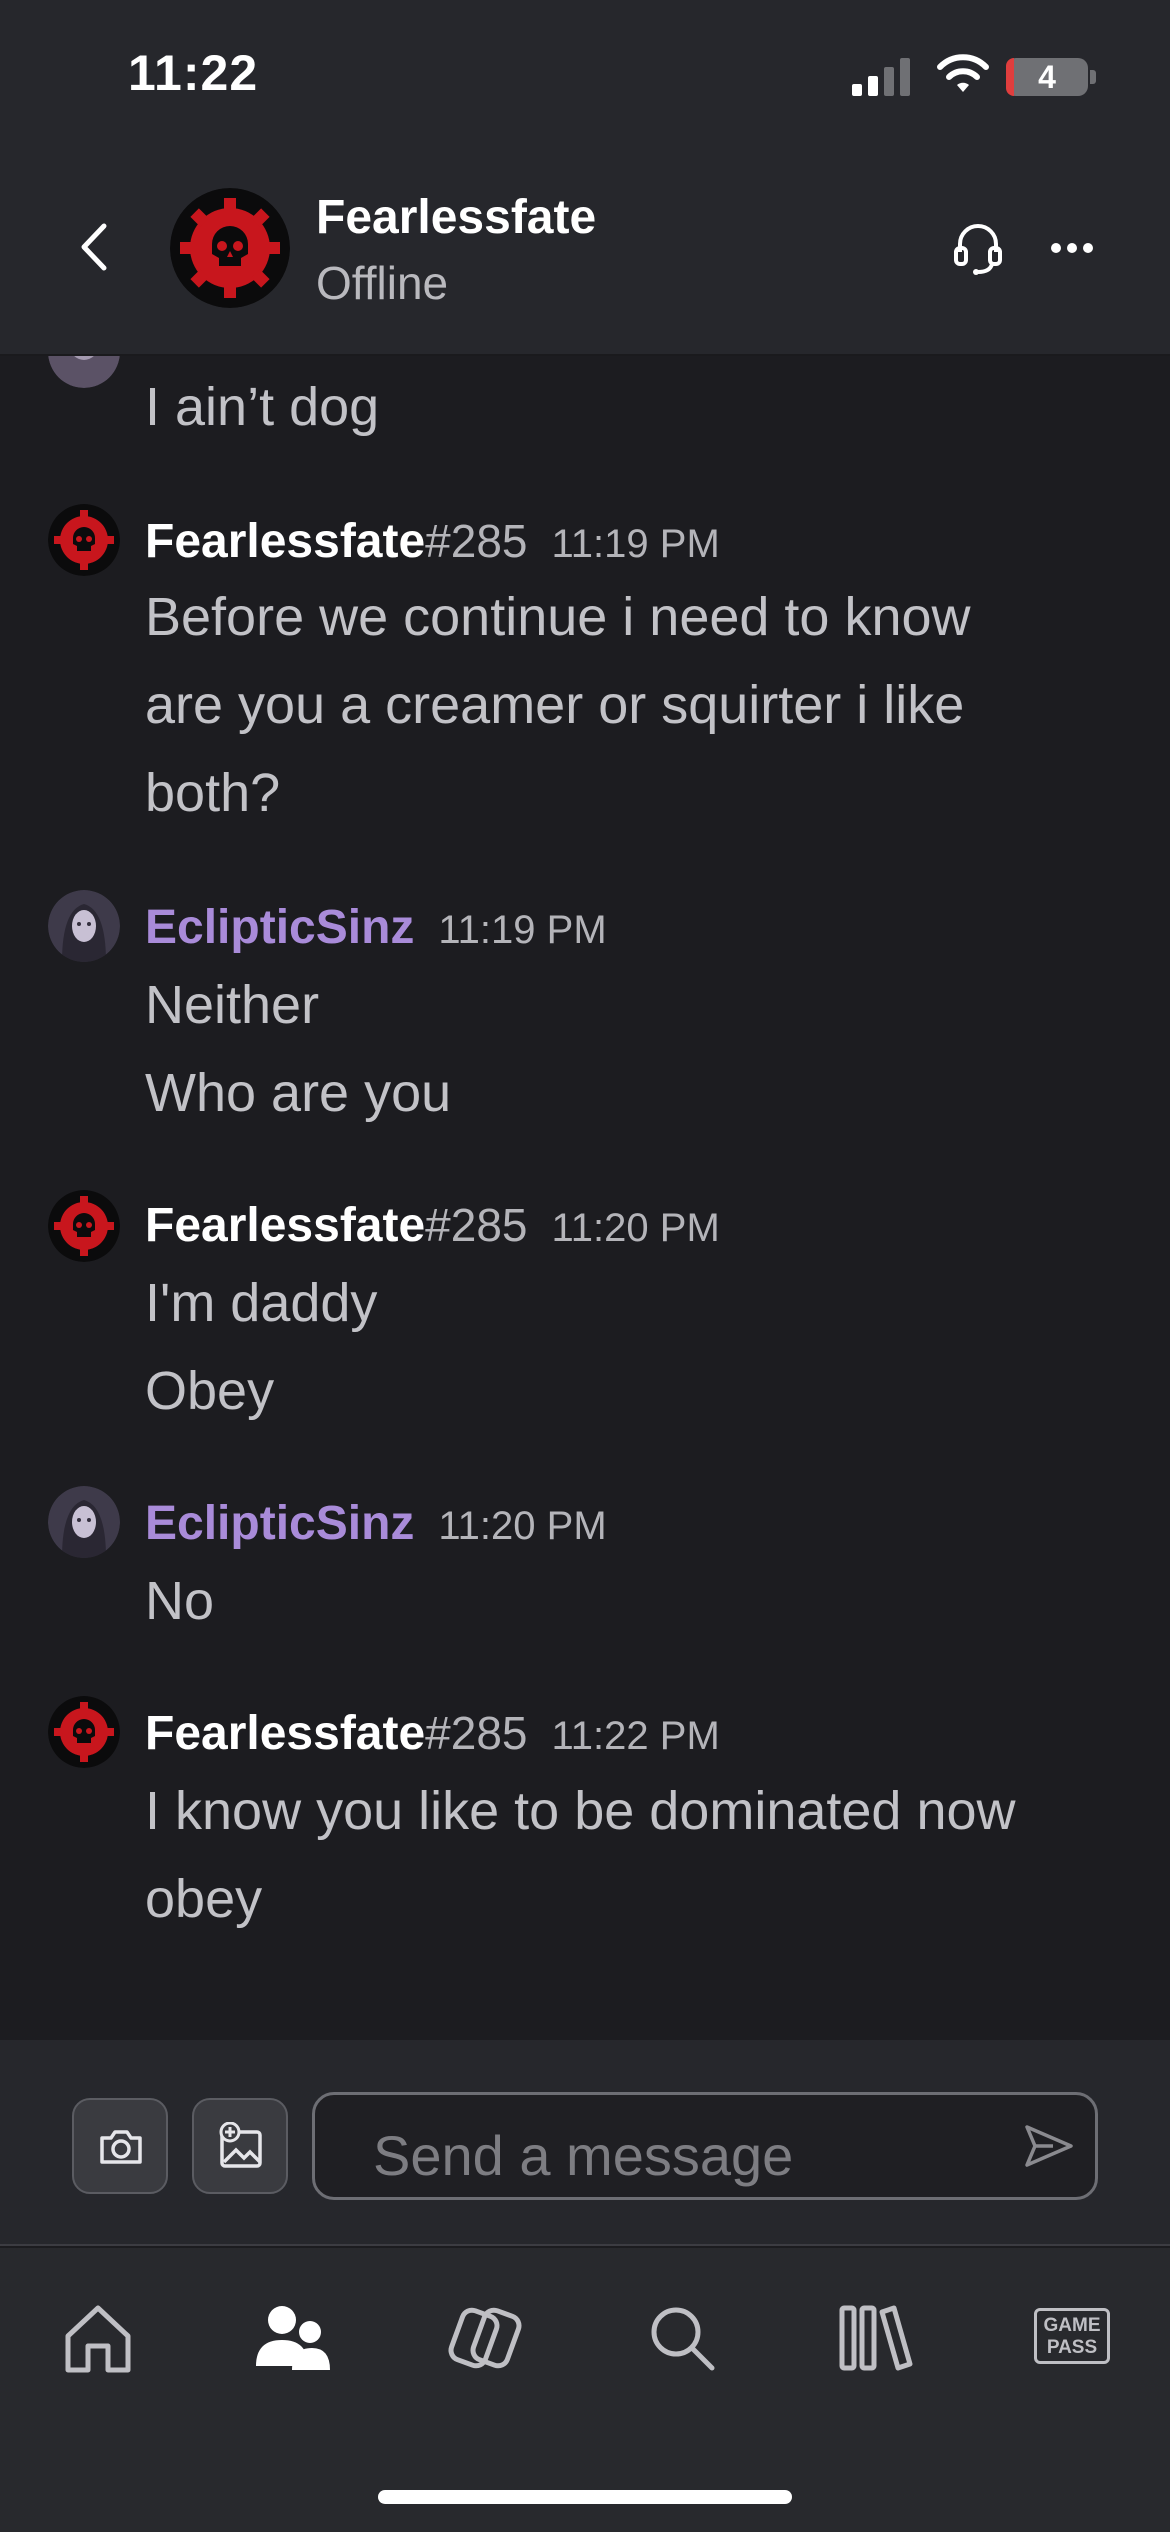 This screenshot has width=1170, height=2532. I want to click on battery-icon: 4, so click(1047, 77).